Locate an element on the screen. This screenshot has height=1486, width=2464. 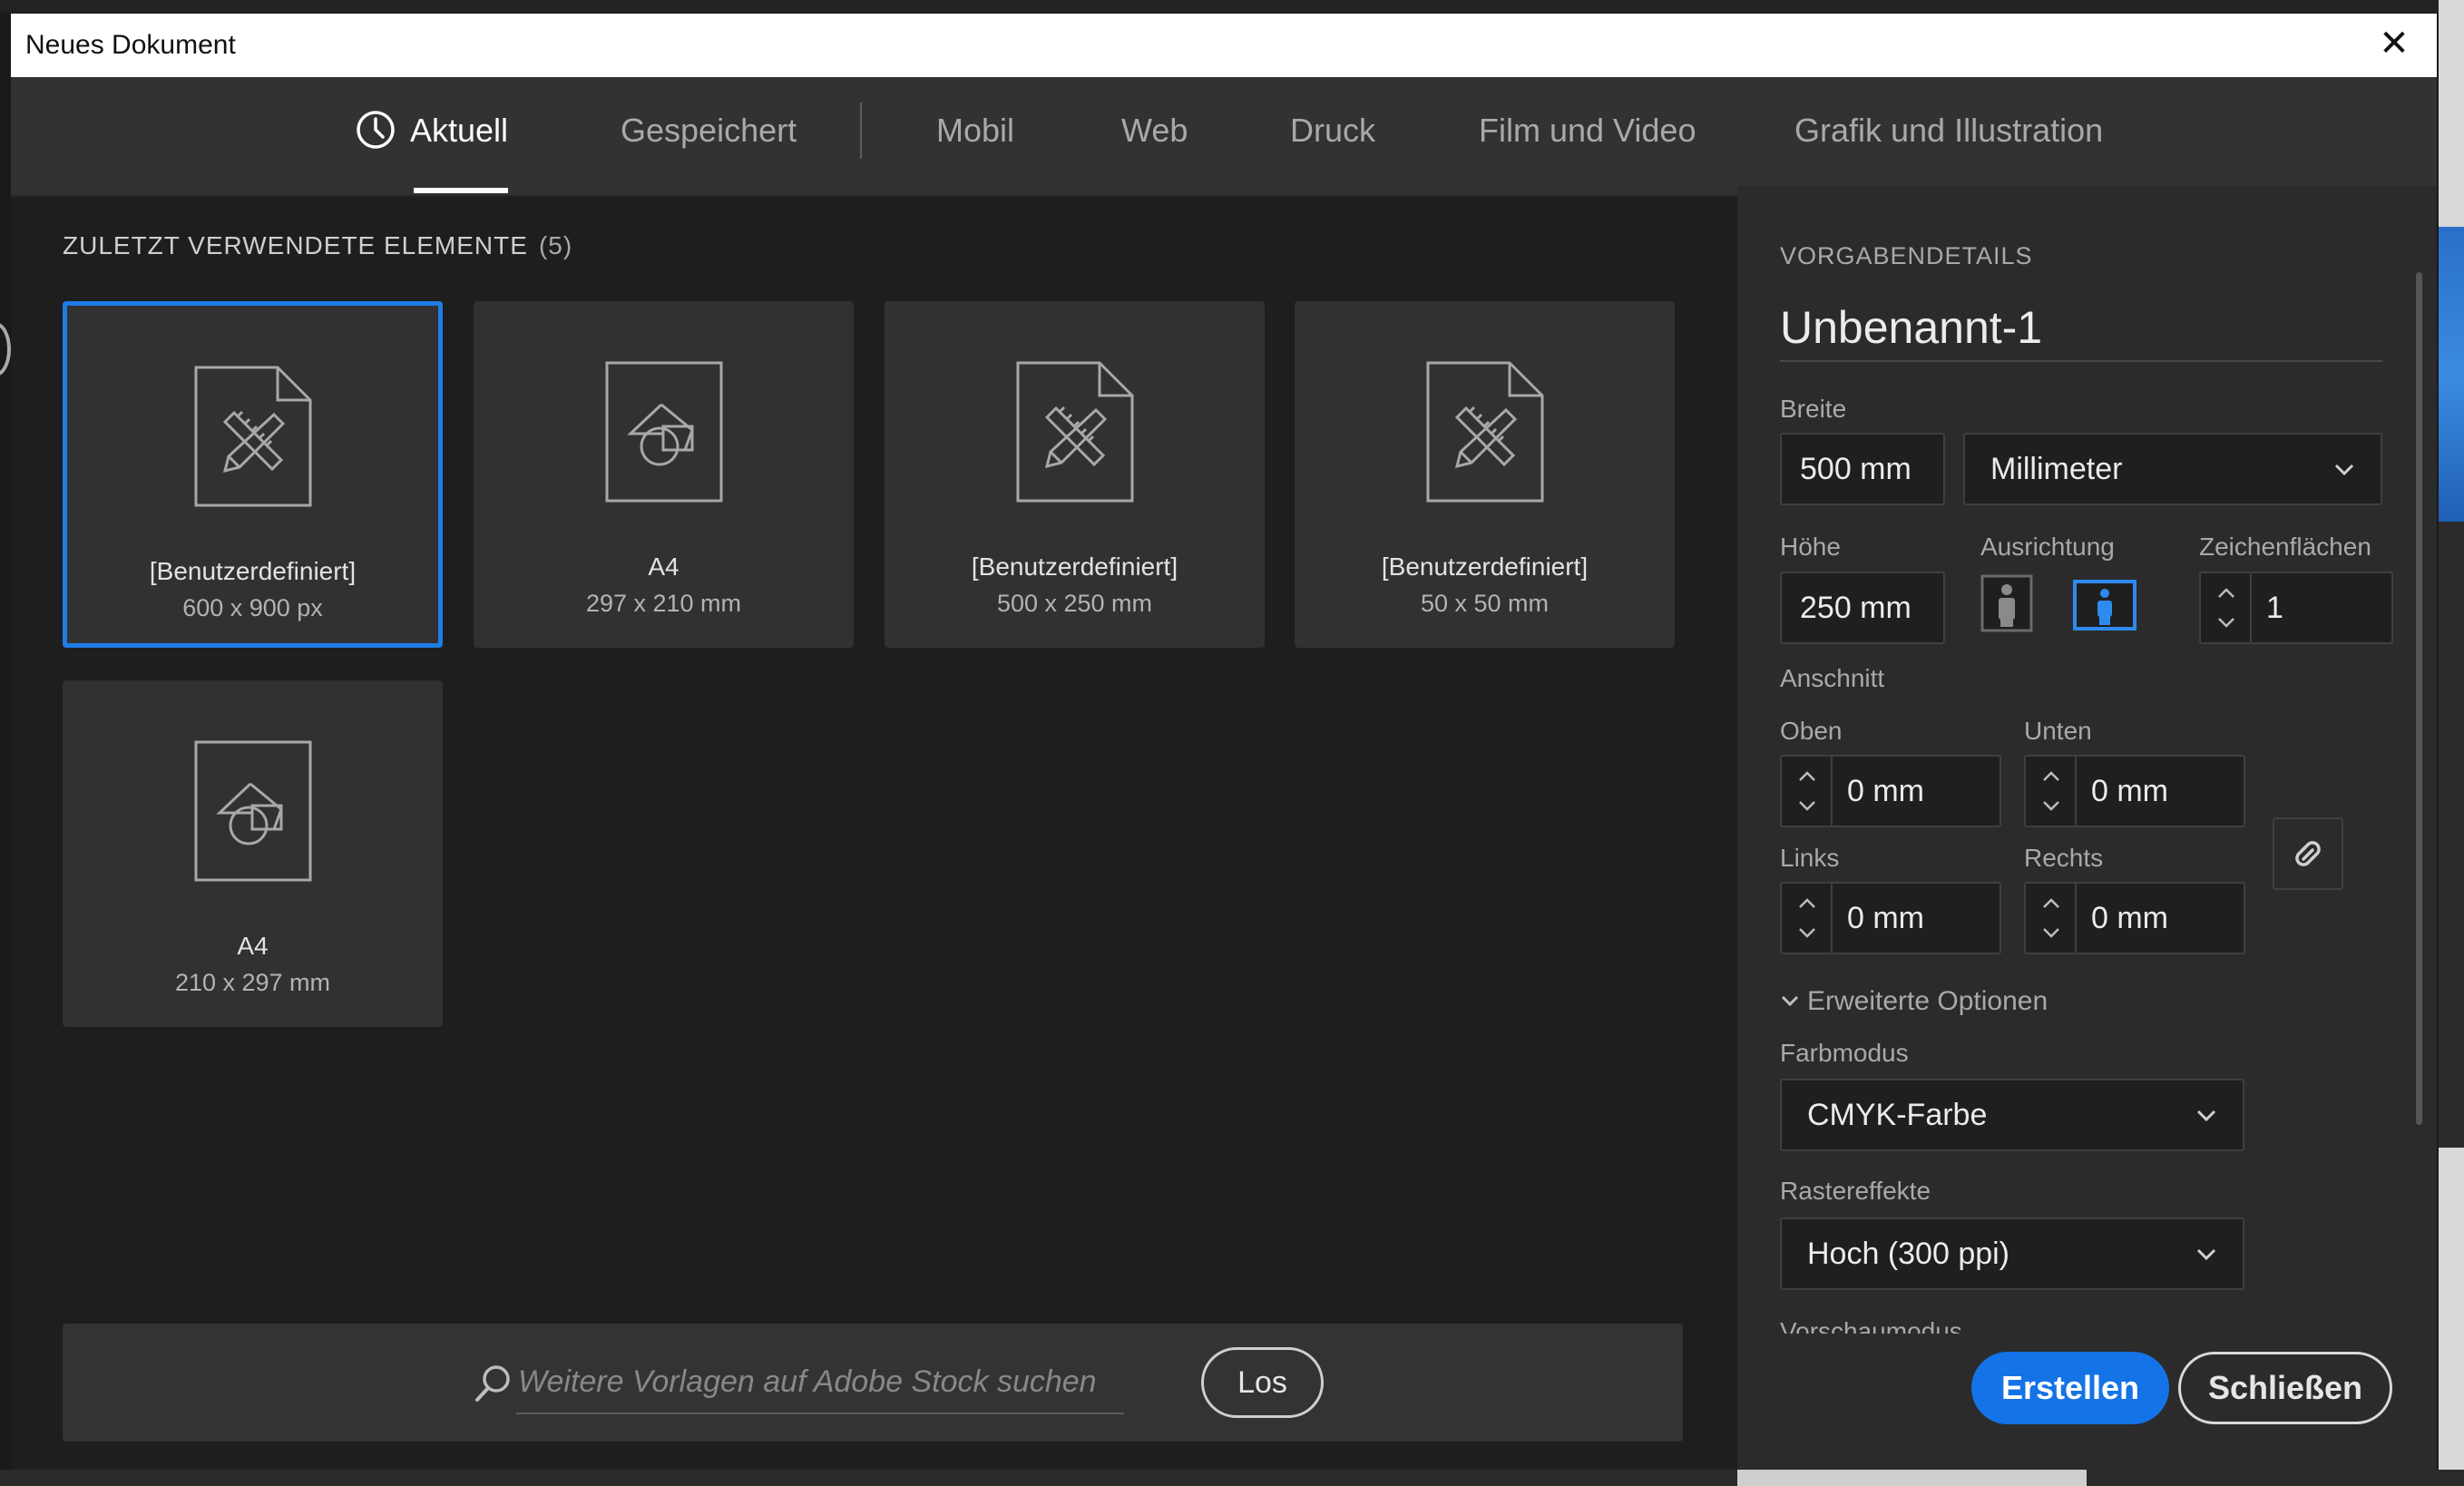
bleed-right-stepper: 0 mm is located at coordinates (2134, 918).